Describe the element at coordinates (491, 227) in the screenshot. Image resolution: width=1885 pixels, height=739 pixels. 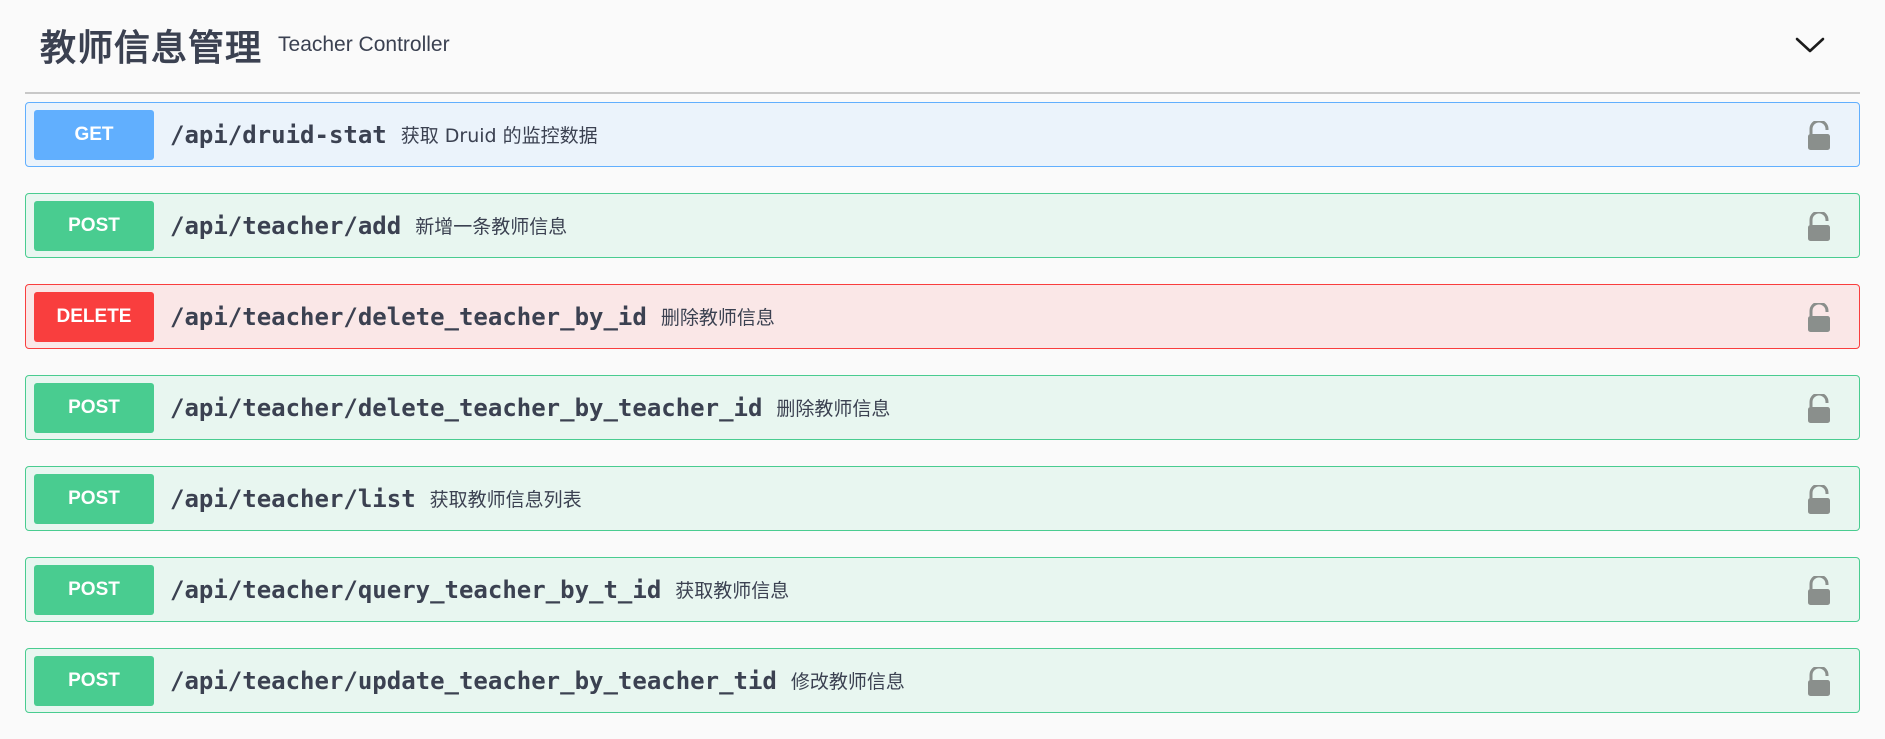
I see `operation-summary: 新增一条教师信息` at that location.